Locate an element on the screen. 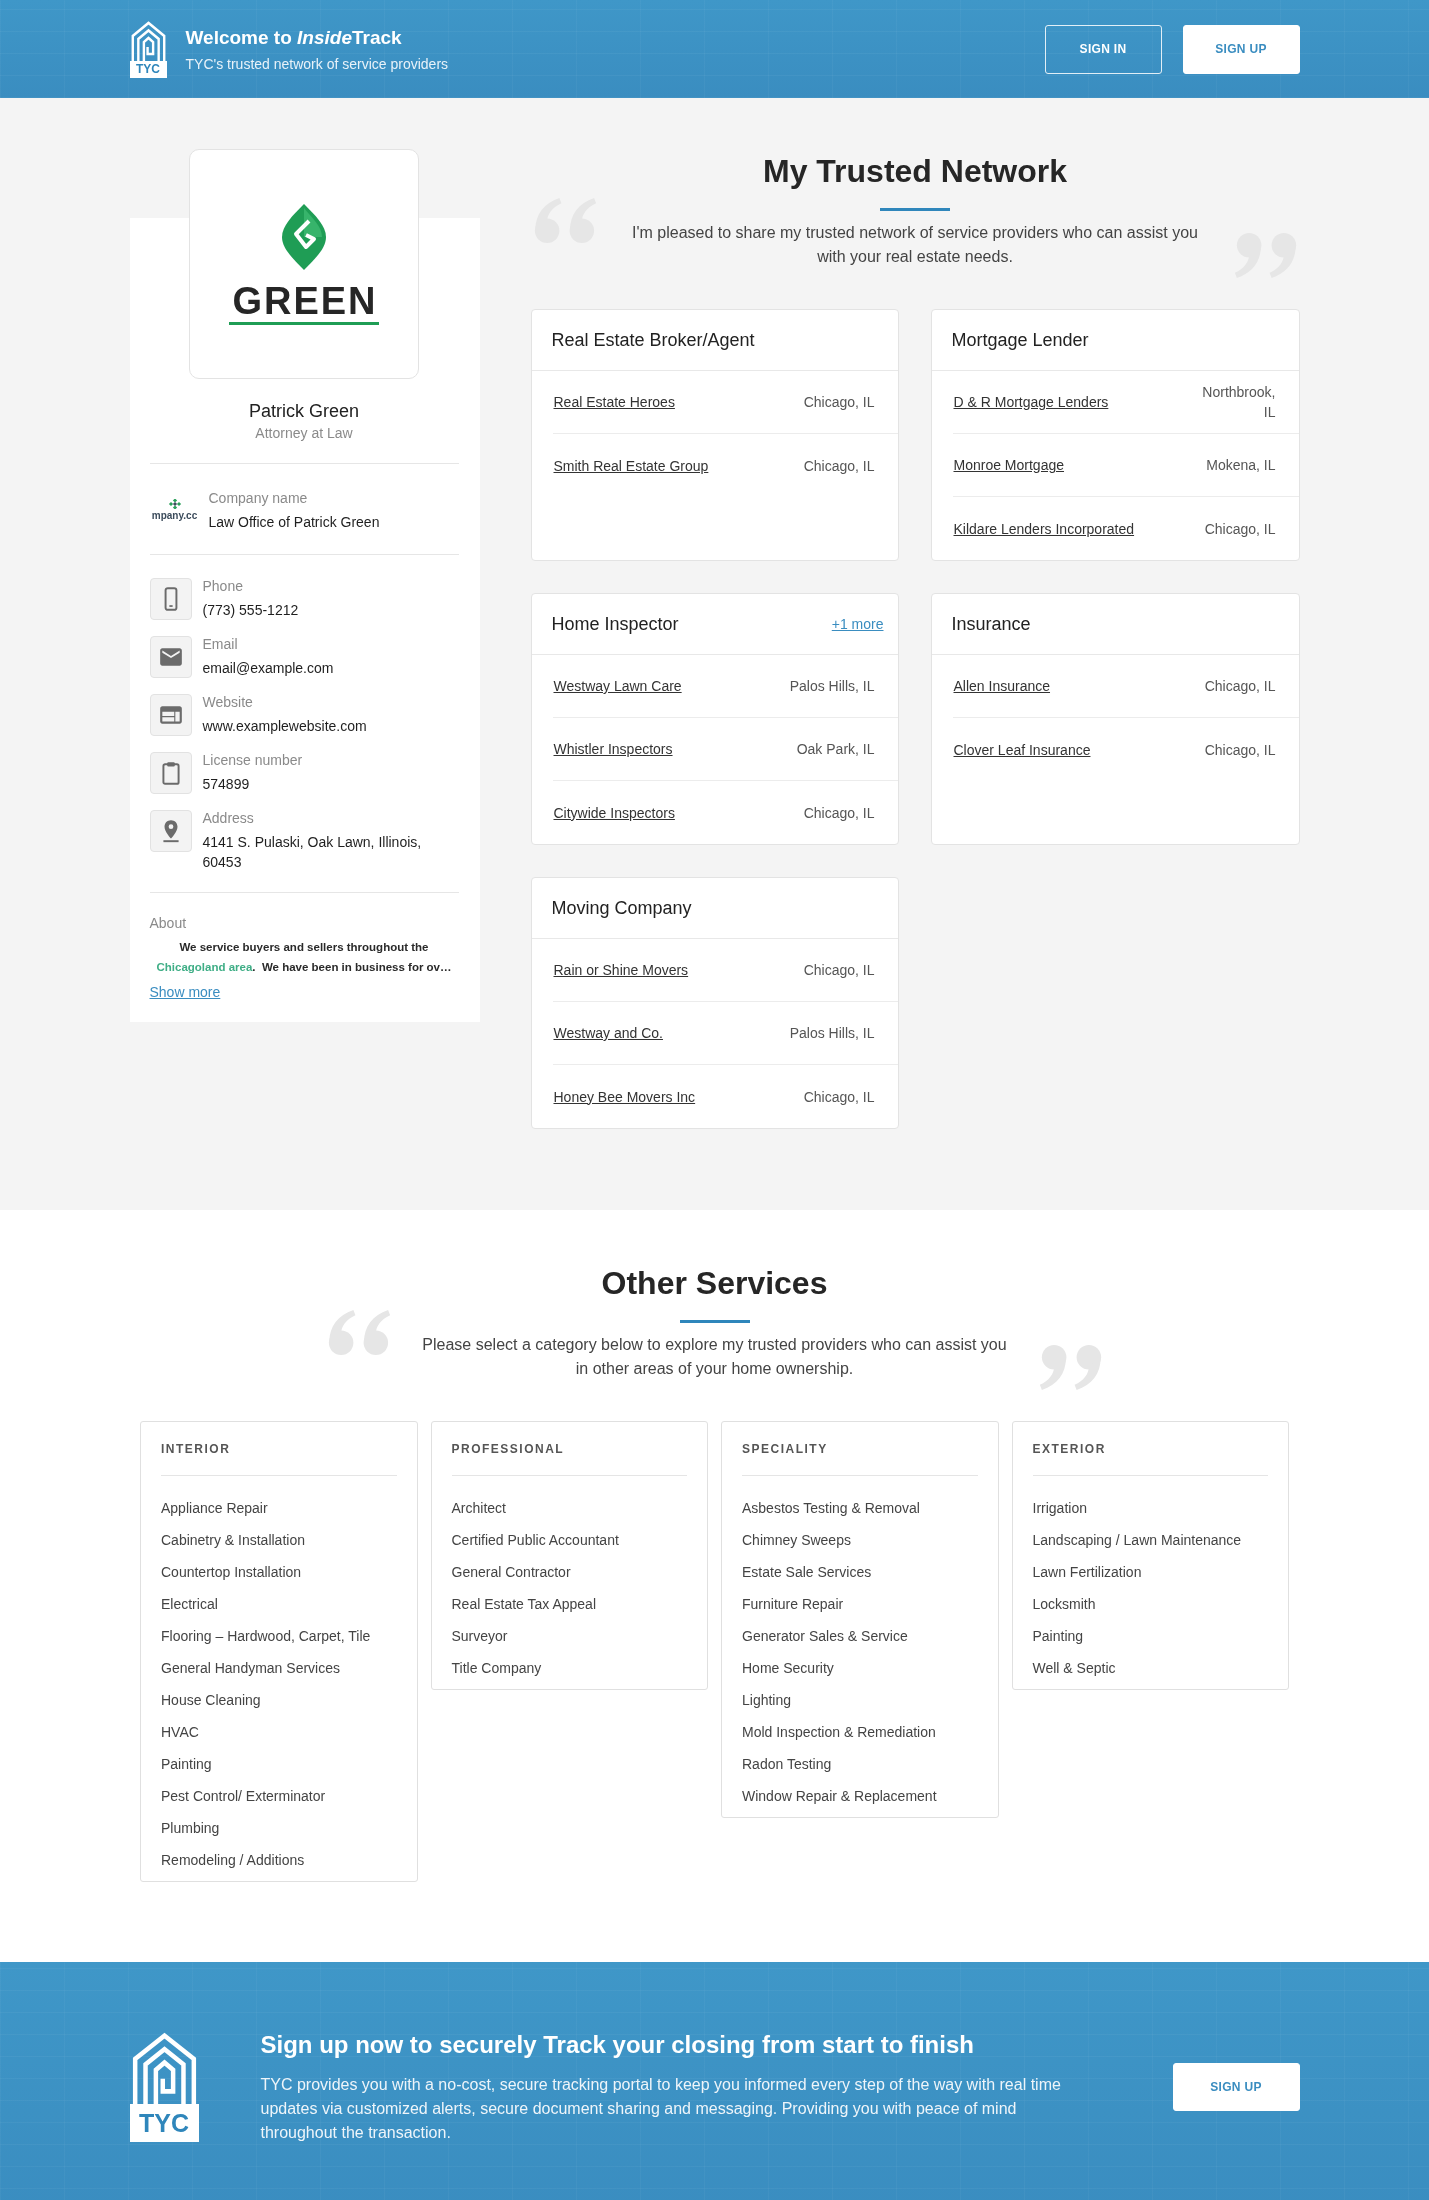 This screenshot has width=1429, height=2200. provider-link: Whistler Inspectors is located at coordinates (613, 749).